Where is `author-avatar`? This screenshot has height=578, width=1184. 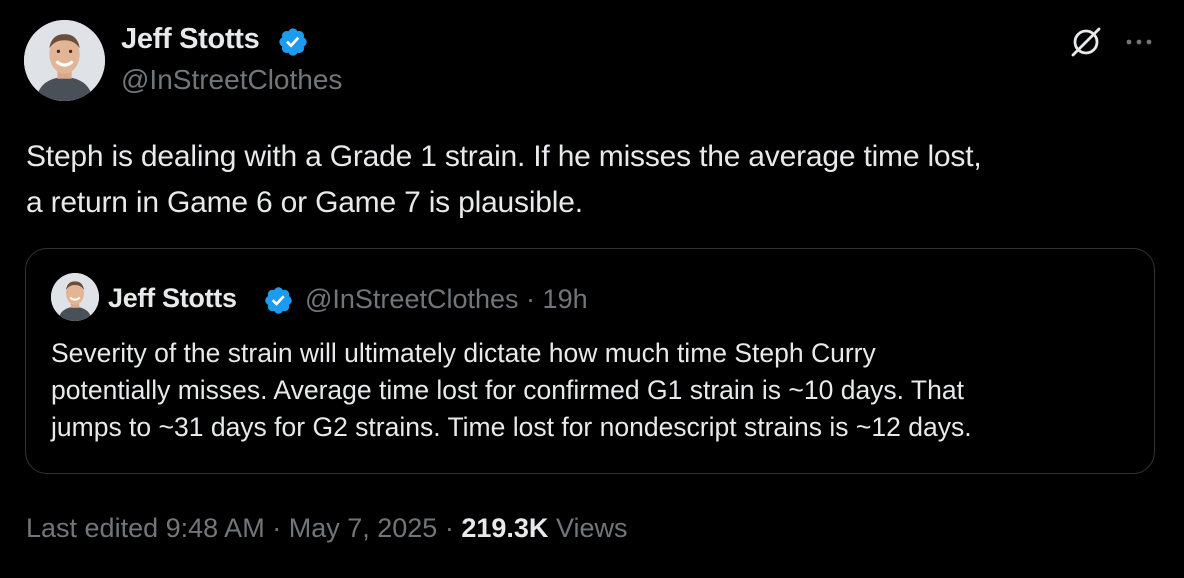 author-avatar is located at coordinates (64, 60).